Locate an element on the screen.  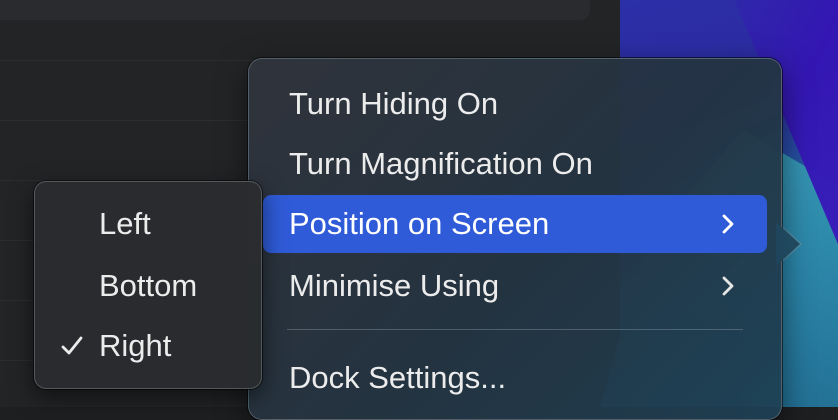
checkmark-icon is located at coordinates (72, 345).